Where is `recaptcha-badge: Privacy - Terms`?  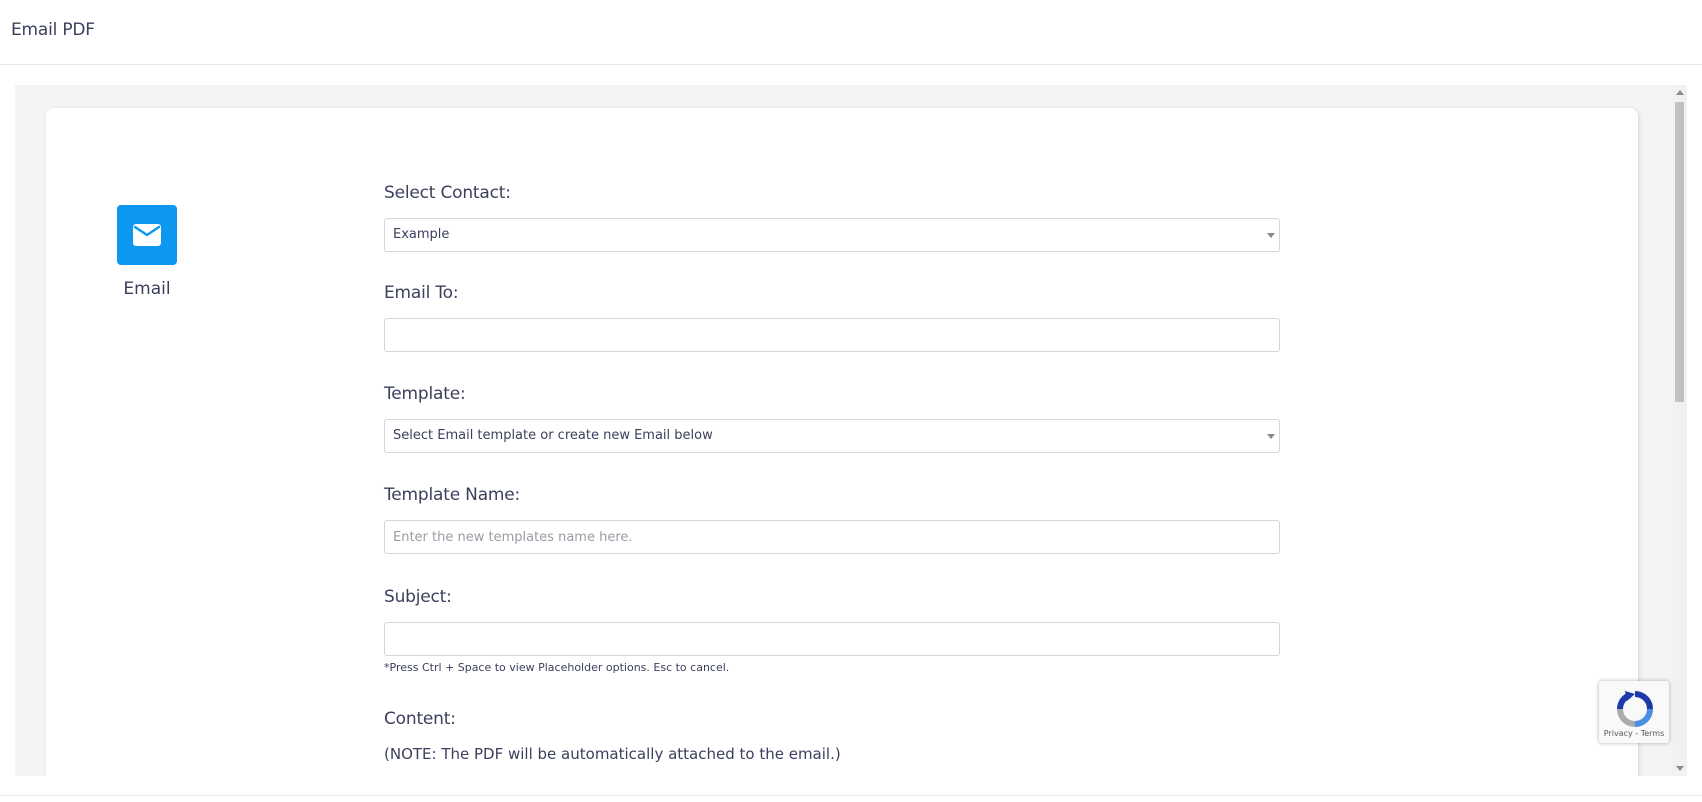 recaptcha-badge: Privacy - Terms is located at coordinates (1634, 712).